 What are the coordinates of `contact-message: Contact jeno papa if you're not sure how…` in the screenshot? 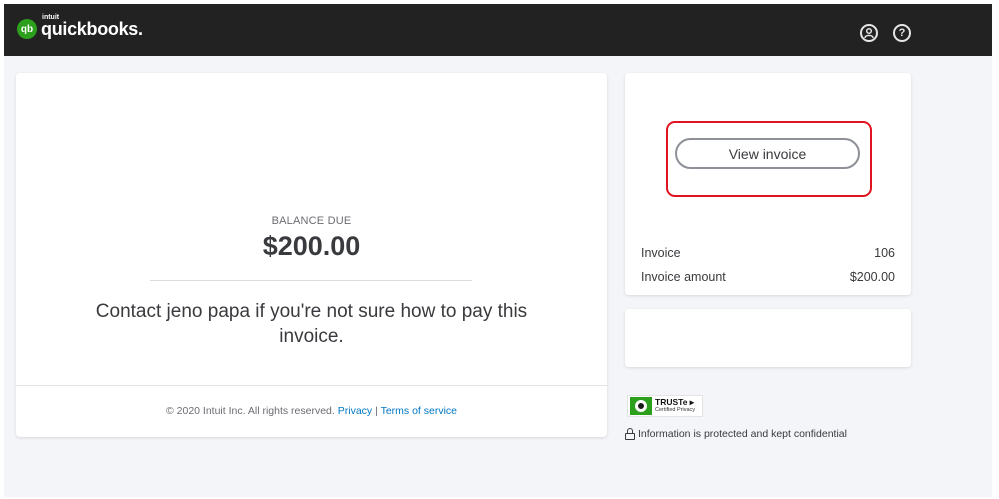 It's located at (311, 324).